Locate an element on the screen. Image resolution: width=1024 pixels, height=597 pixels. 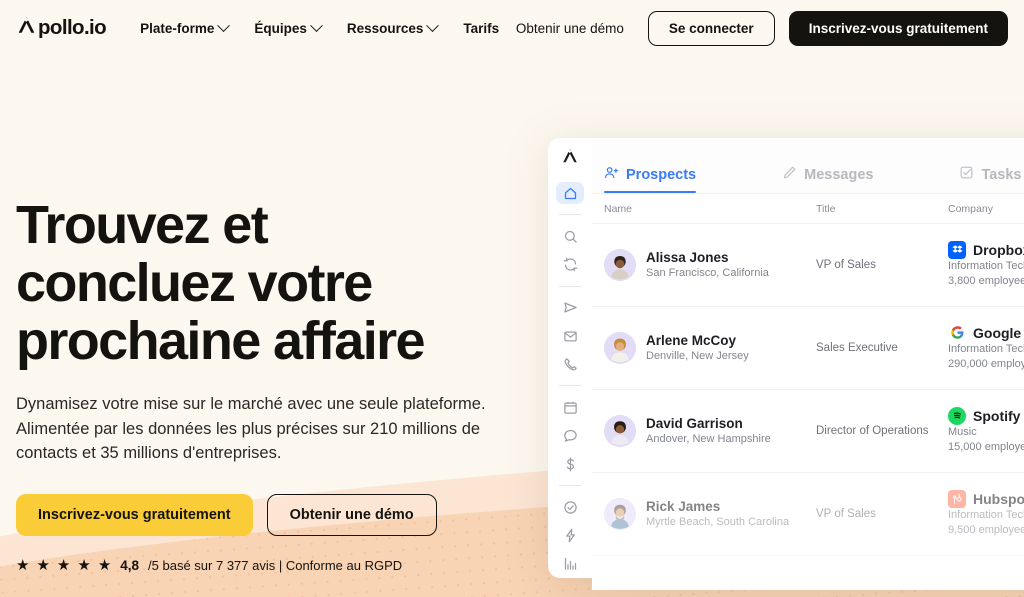
person-name: Alissa Jones is located at coordinates (687, 257).